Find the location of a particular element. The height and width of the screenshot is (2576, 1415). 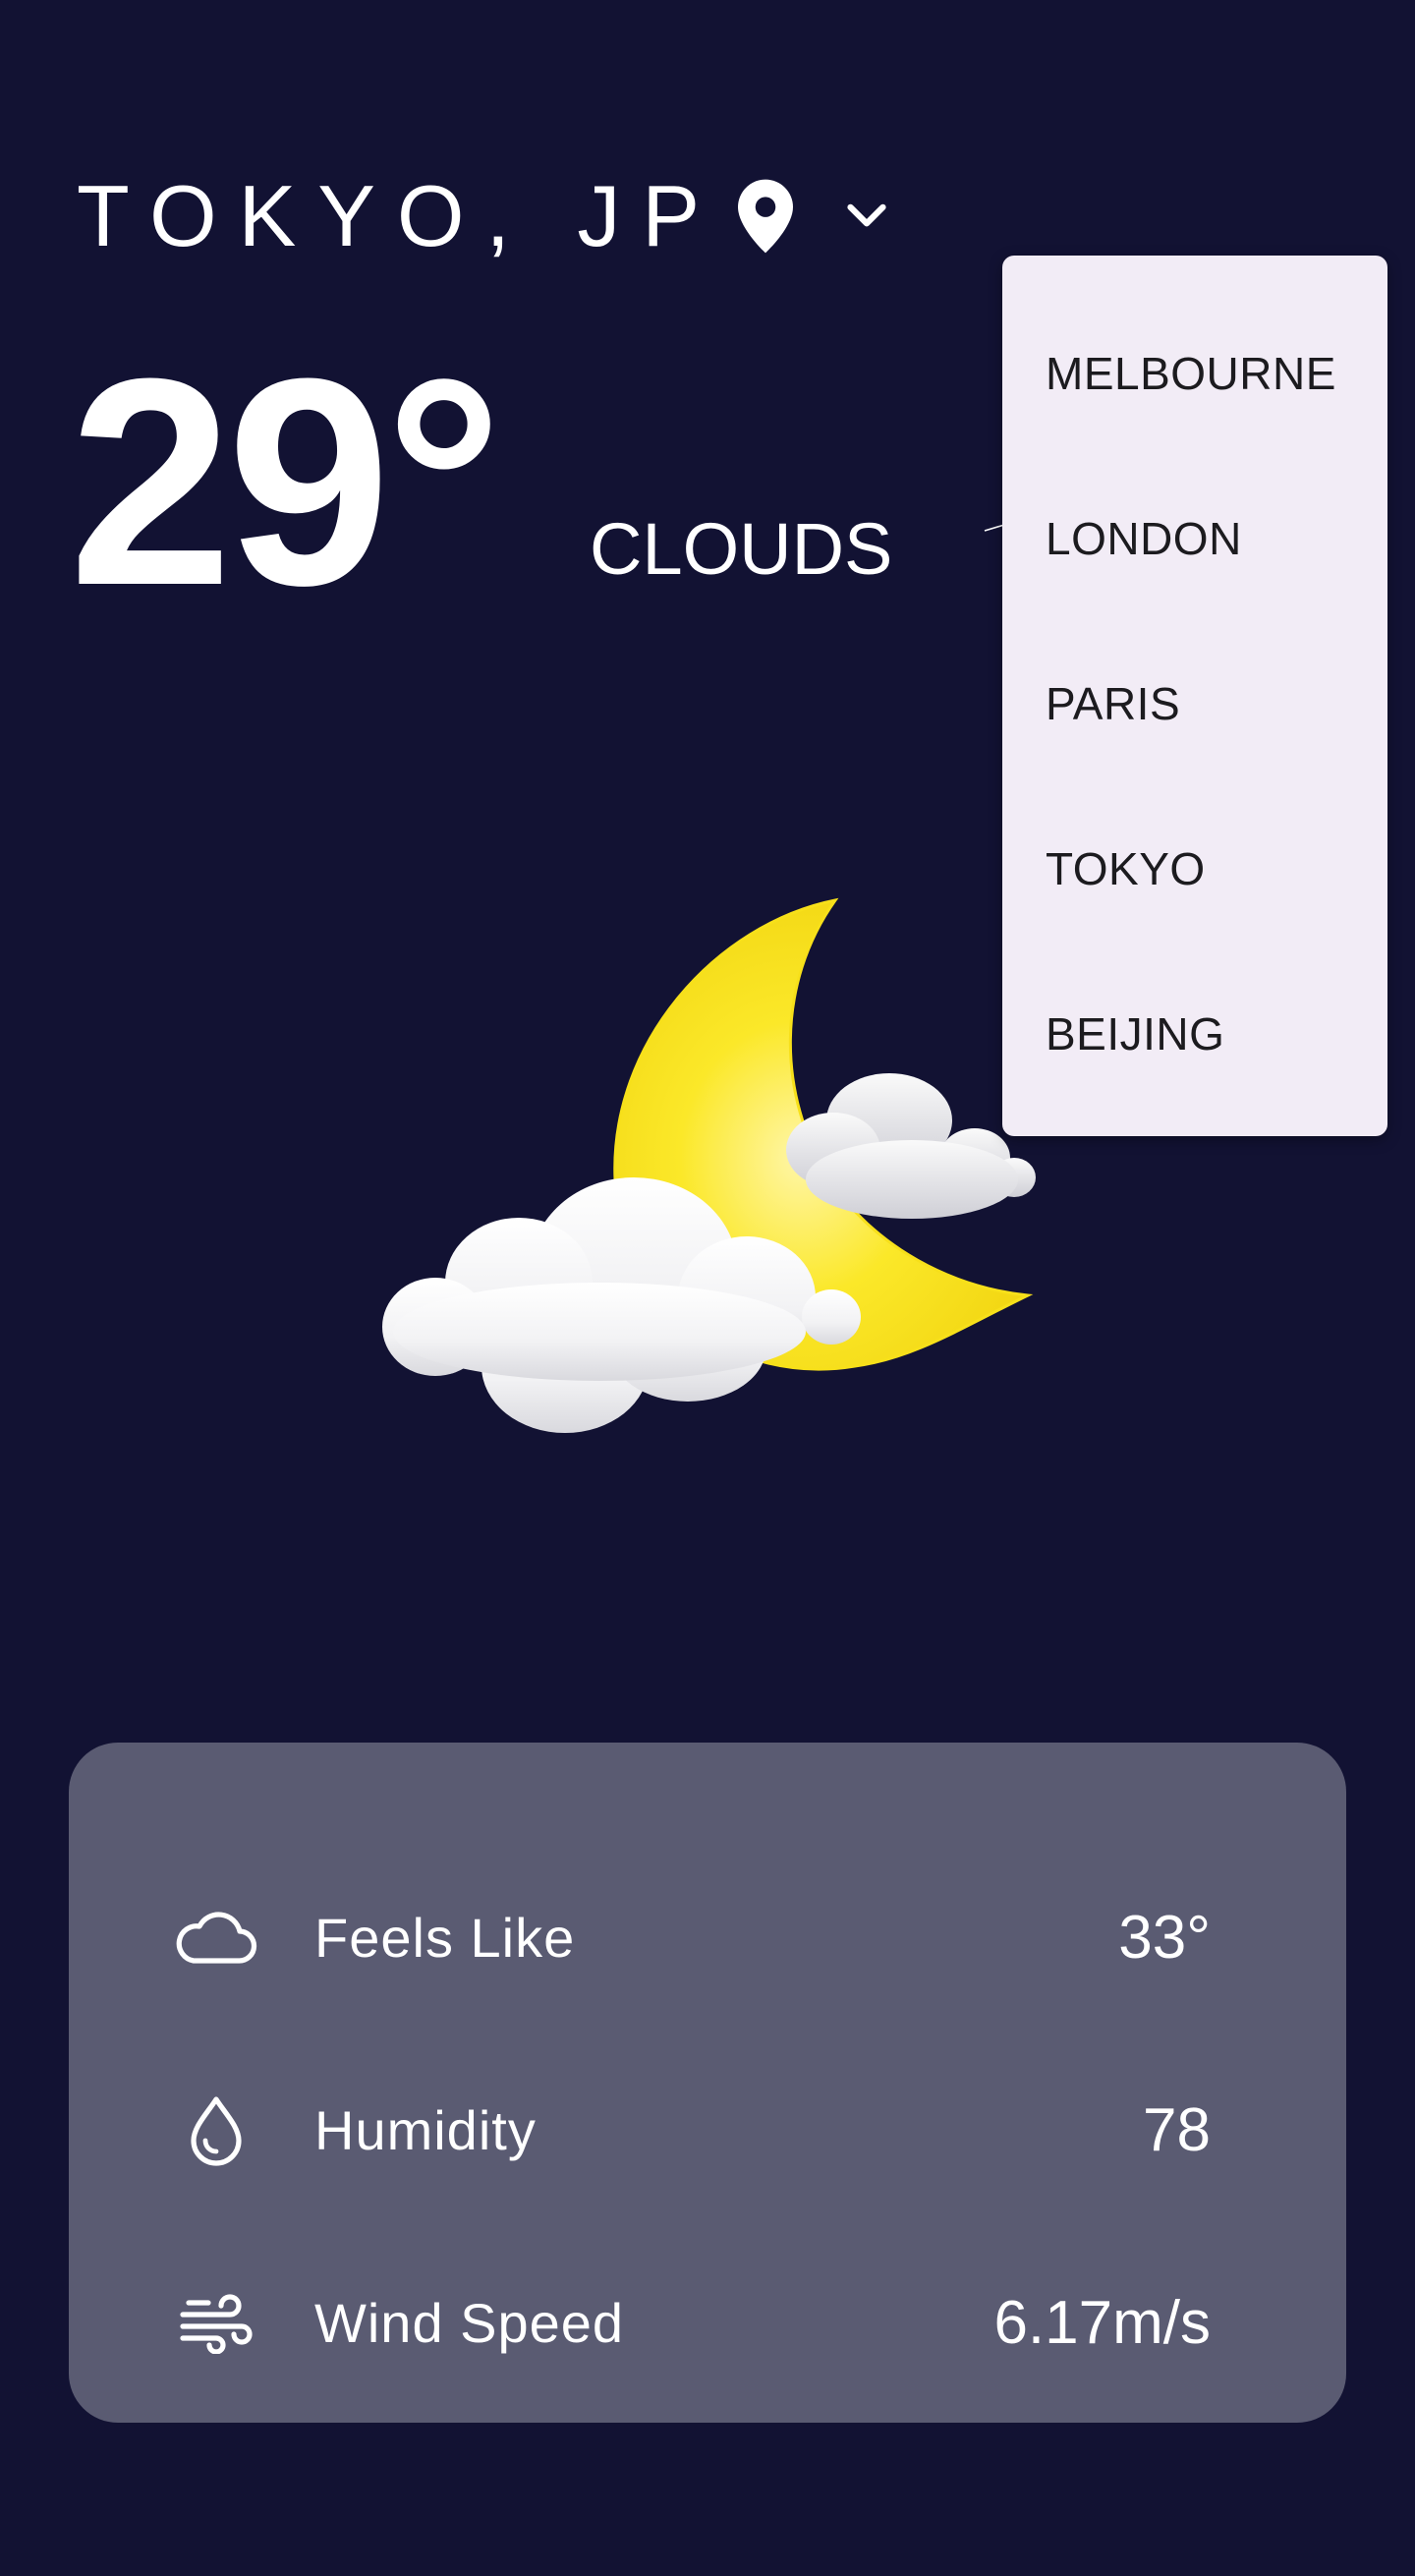

location-pin-icon is located at coordinates (765, 217).